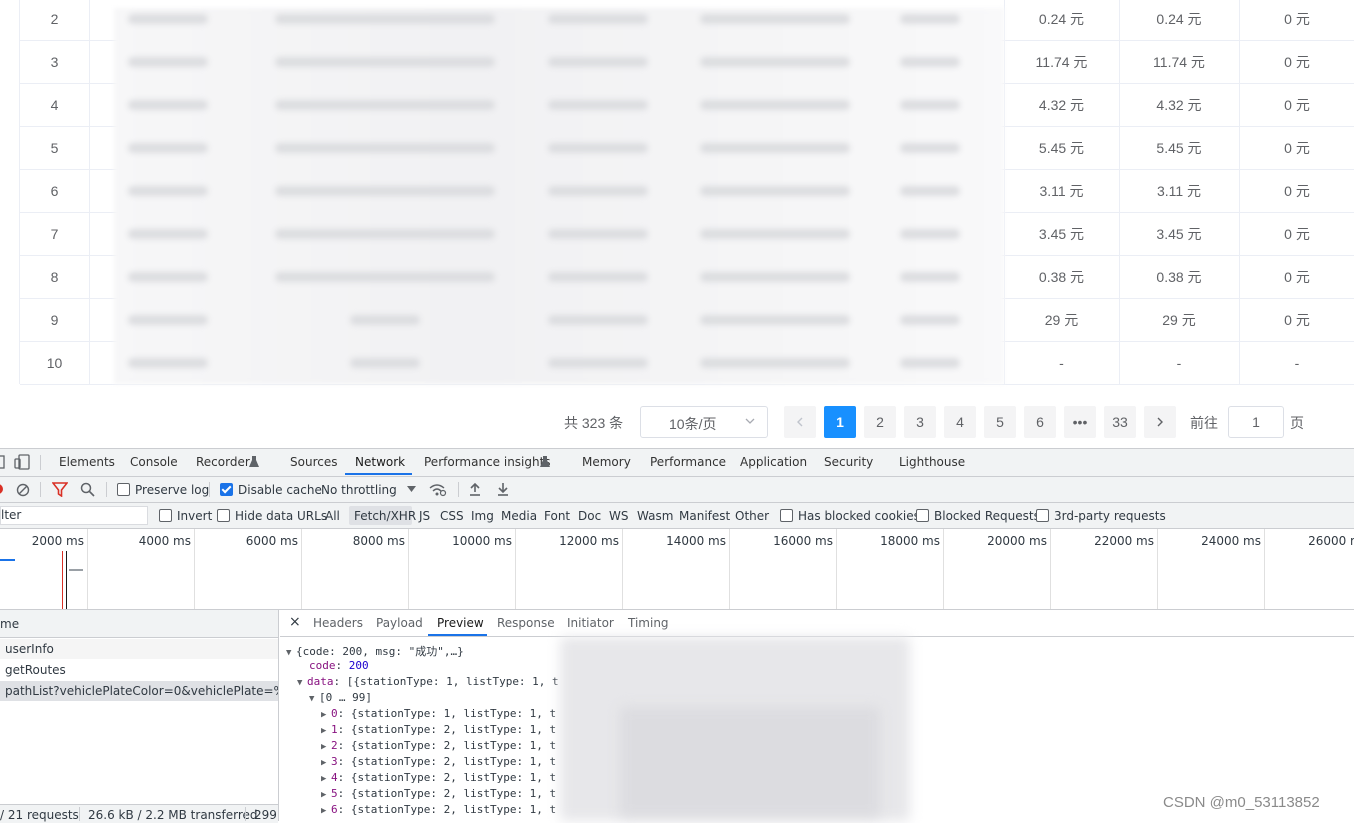 This screenshot has height=823, width=1354. Describe the element at coordinates (526, 623) in the screenshot. I see `detail-tab-response: Response` at that location.